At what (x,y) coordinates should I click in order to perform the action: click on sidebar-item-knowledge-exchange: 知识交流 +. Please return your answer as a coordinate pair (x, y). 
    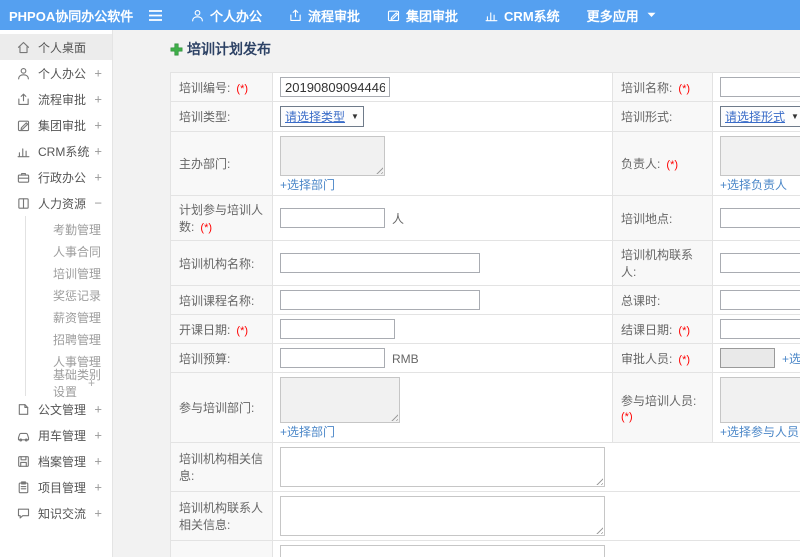
    Looking at the image, I should click on (56, 513).